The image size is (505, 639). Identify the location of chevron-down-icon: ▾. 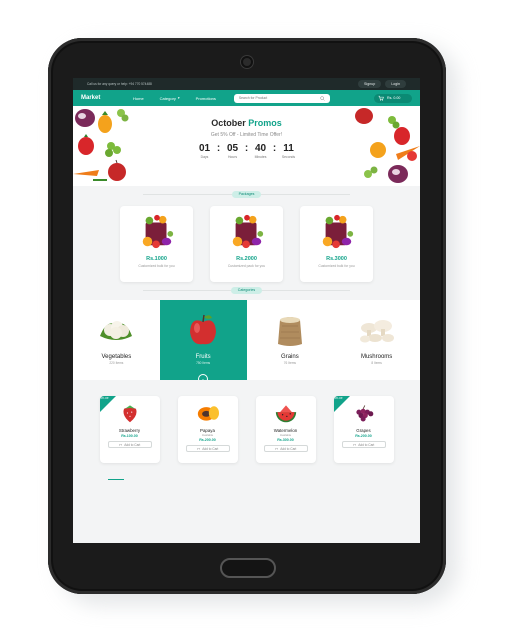
(178, 98).